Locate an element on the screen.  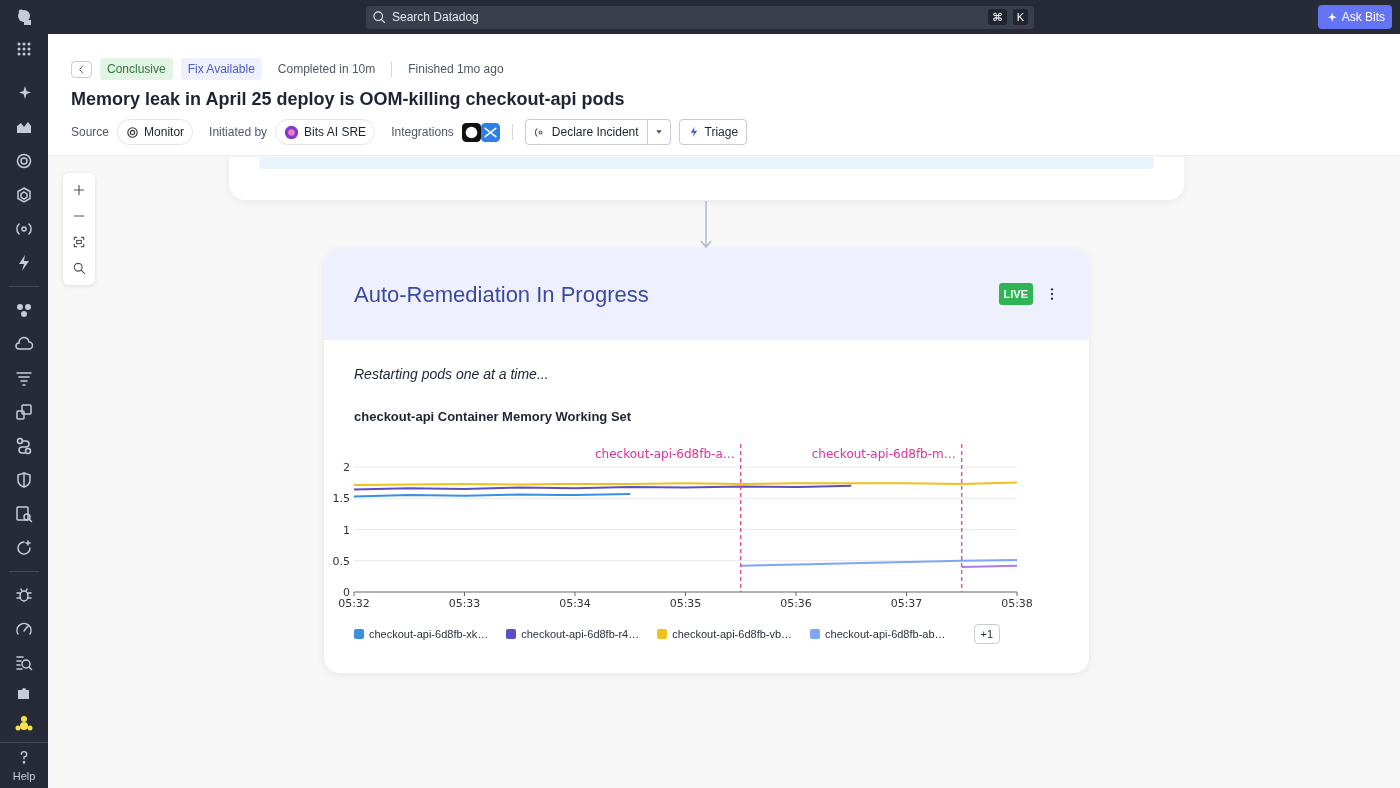
status-tag: Conclusive is located at coordinates (136, 69).